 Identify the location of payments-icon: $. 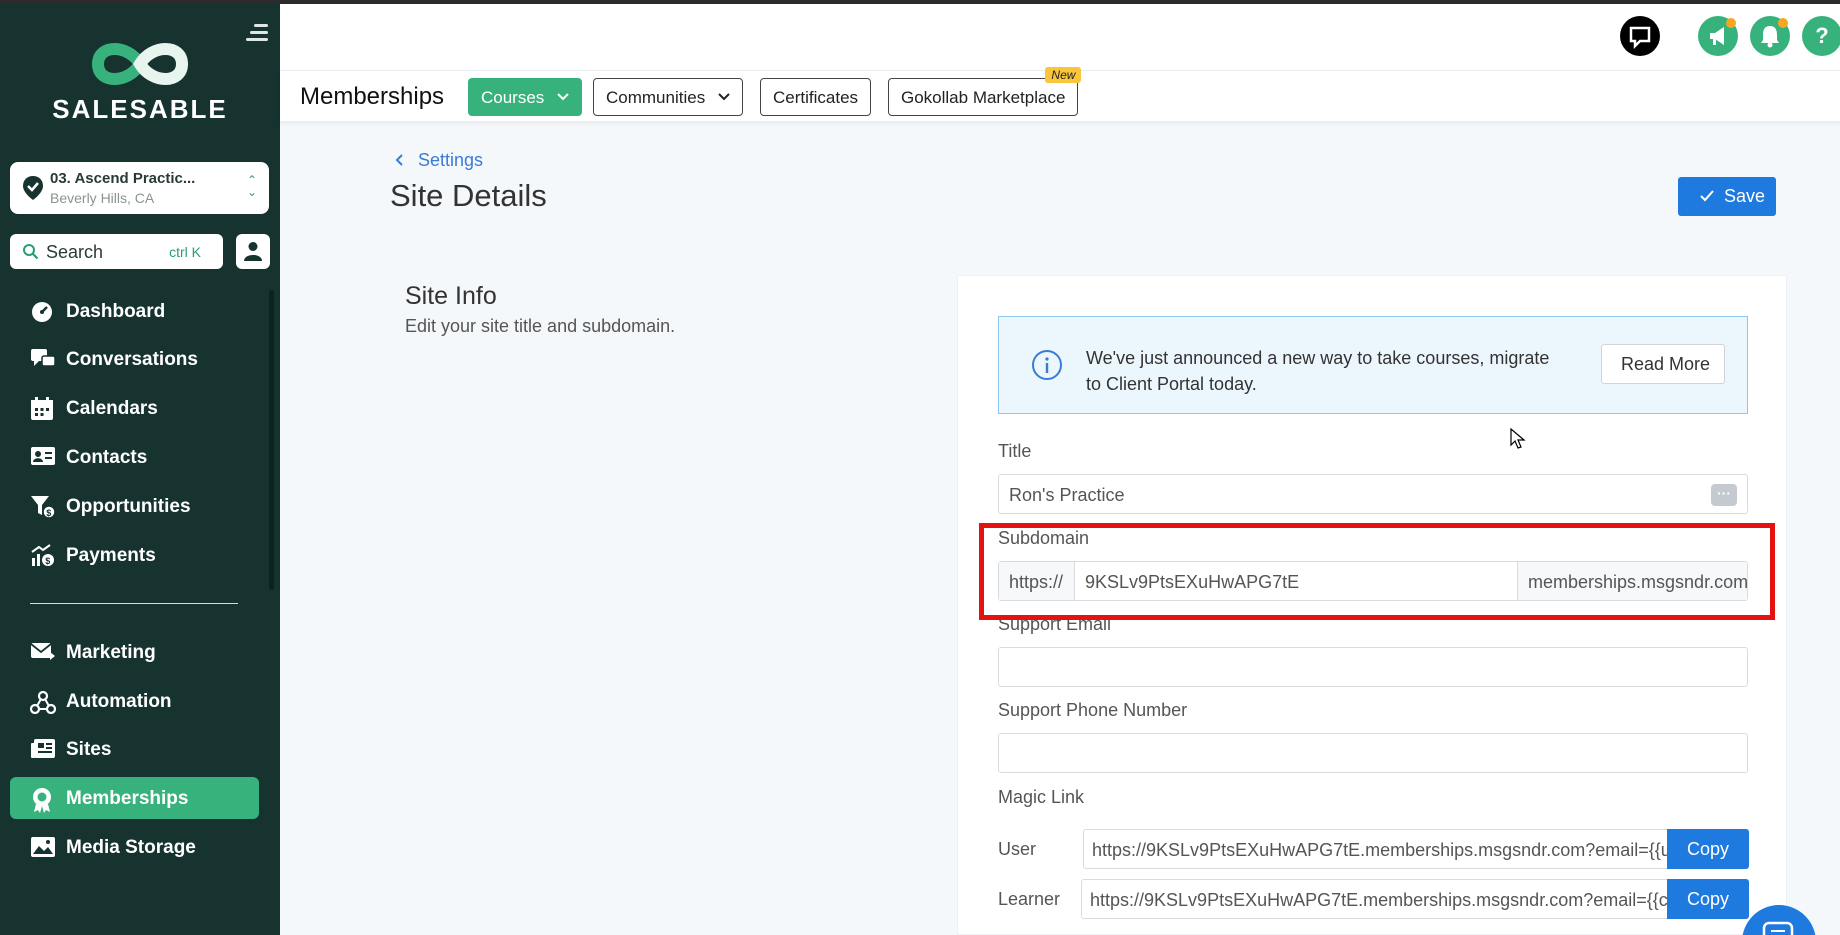
(42, 555).